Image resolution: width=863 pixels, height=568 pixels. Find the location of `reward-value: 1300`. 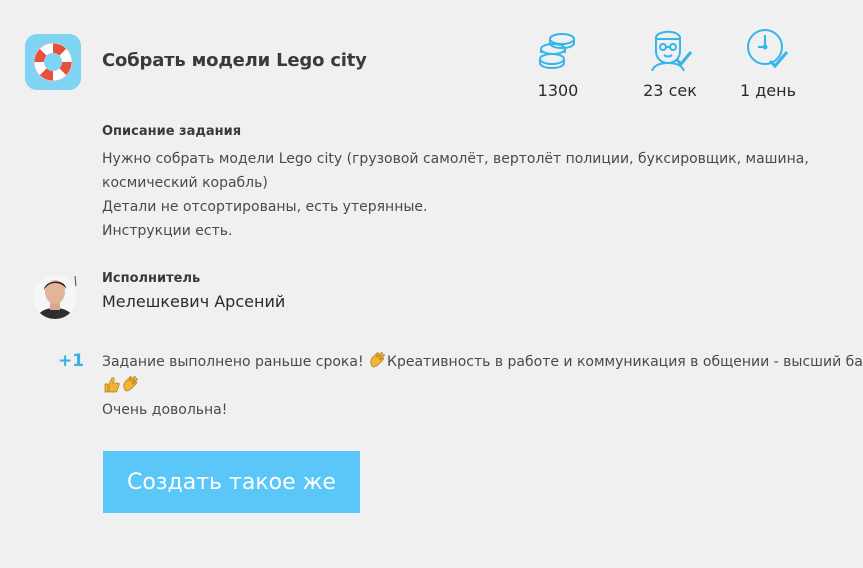

reward-value: 1300 is located at coordinates (558, 90).